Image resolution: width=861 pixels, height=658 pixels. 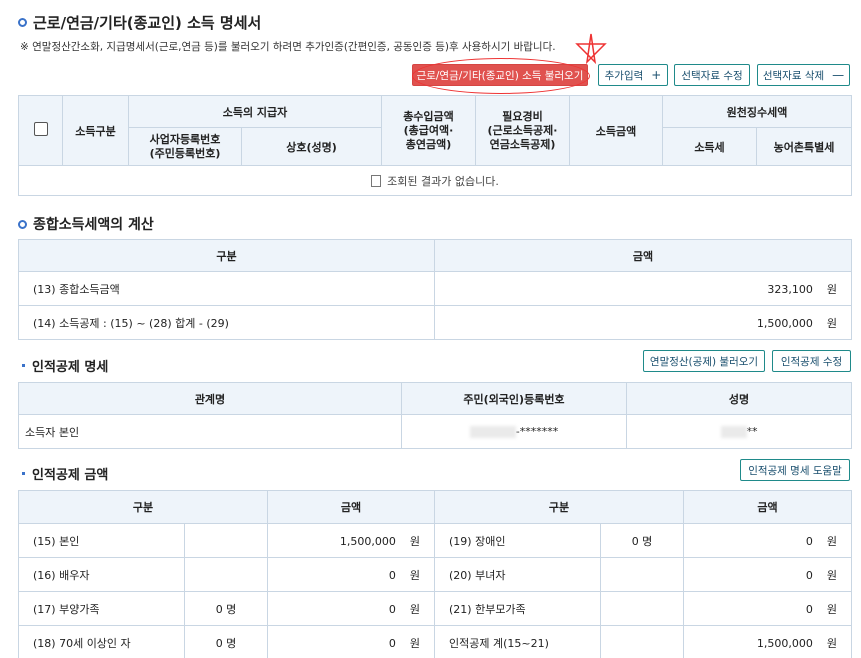 I want to click on select-all-cell, so click(x=40, y=130).